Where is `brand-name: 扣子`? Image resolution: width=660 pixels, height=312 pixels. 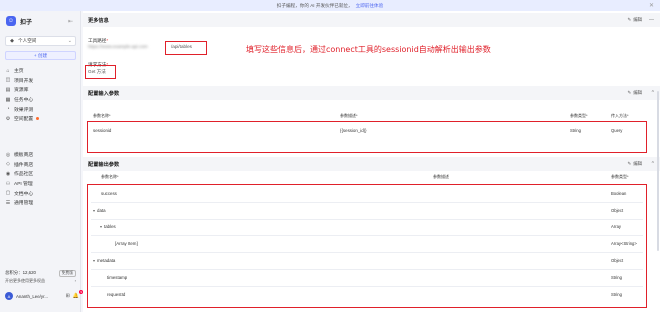 brand-name: 扣子 is located at coordinates (26, 22).